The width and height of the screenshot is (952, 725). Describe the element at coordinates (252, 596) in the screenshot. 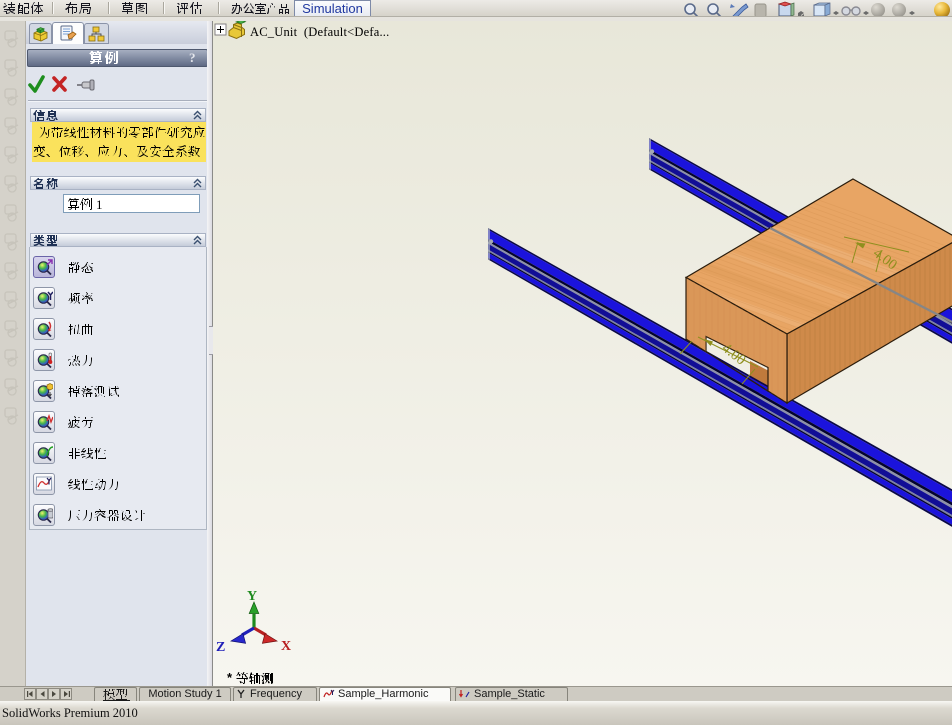

I see `svg-text: Y` at that location.